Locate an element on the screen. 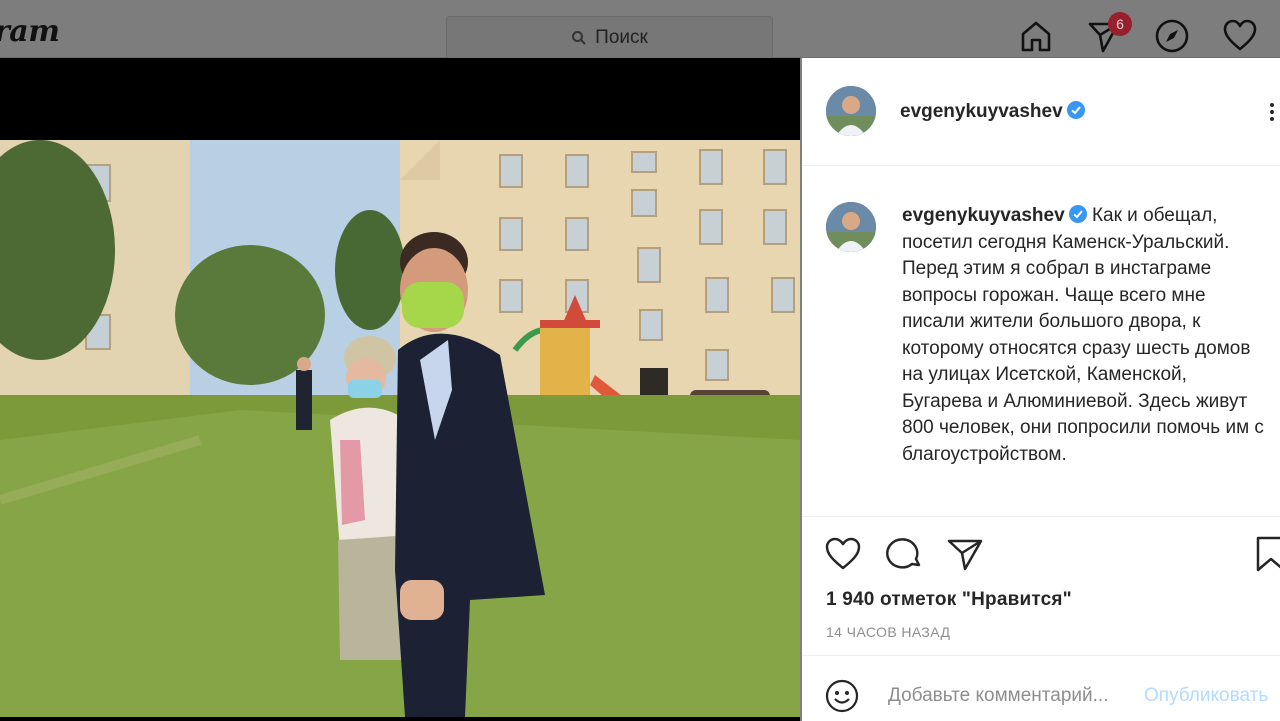  home-icon is located at coordinates (1036, 36).